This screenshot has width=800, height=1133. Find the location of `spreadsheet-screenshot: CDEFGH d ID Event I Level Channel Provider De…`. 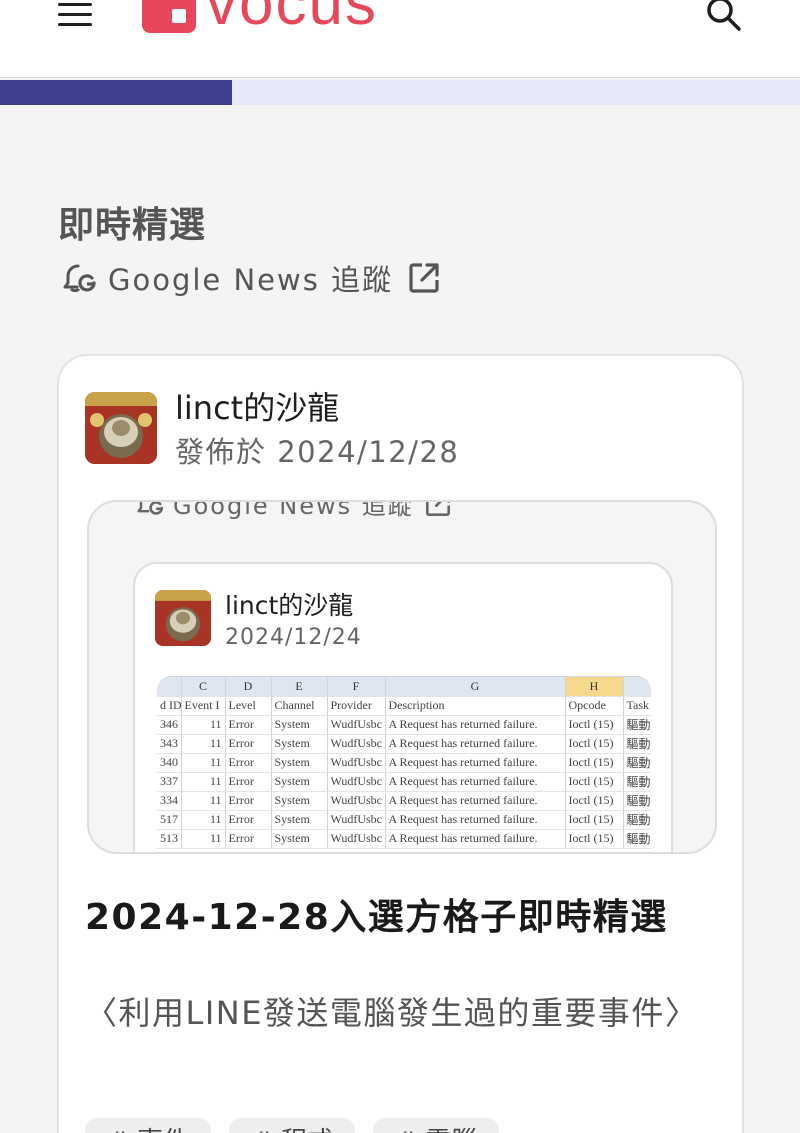

spreadsheet-screenshot: CDEFGH d ID Event I Level Channel Provider De… is located at coordinates (404, 764).